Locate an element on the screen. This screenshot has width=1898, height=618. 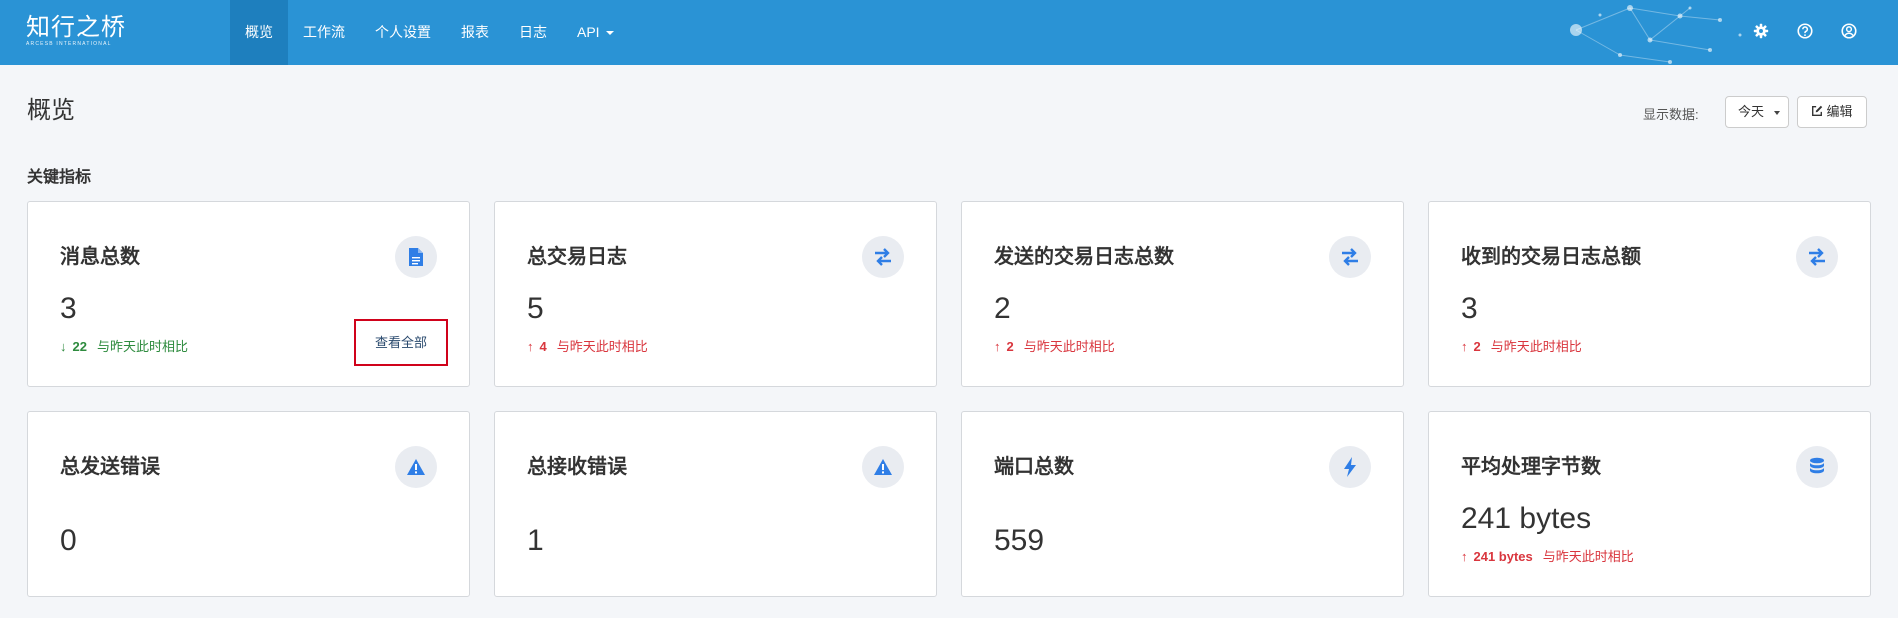
metric-card-total-transaction-logs: 总交易日志 5 ↑ 4 与昨天此时相比 is located at coordinates (715, 294).